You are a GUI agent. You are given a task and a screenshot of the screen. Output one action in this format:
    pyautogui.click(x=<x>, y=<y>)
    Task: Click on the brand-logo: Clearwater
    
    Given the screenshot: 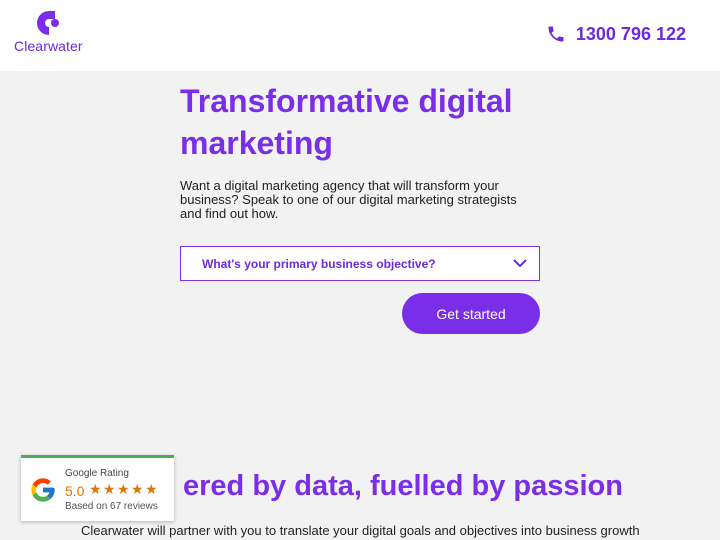 What is the action you would take?
    pyautogui.click(x=54, y=33)
    